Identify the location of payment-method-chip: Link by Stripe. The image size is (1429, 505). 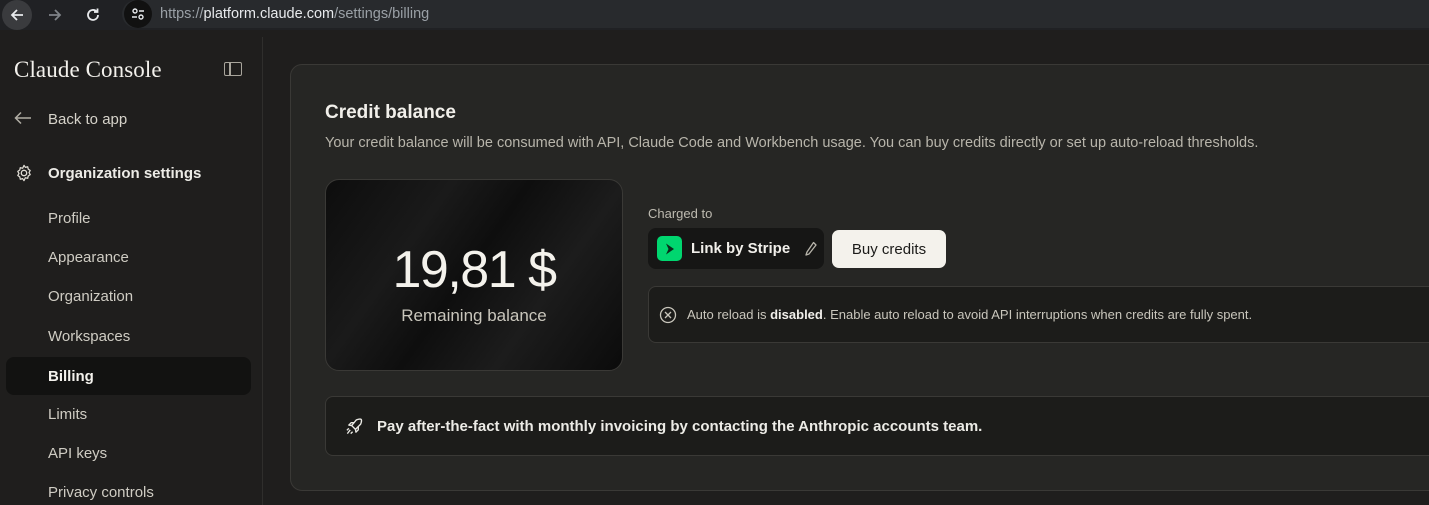
(736, 248).